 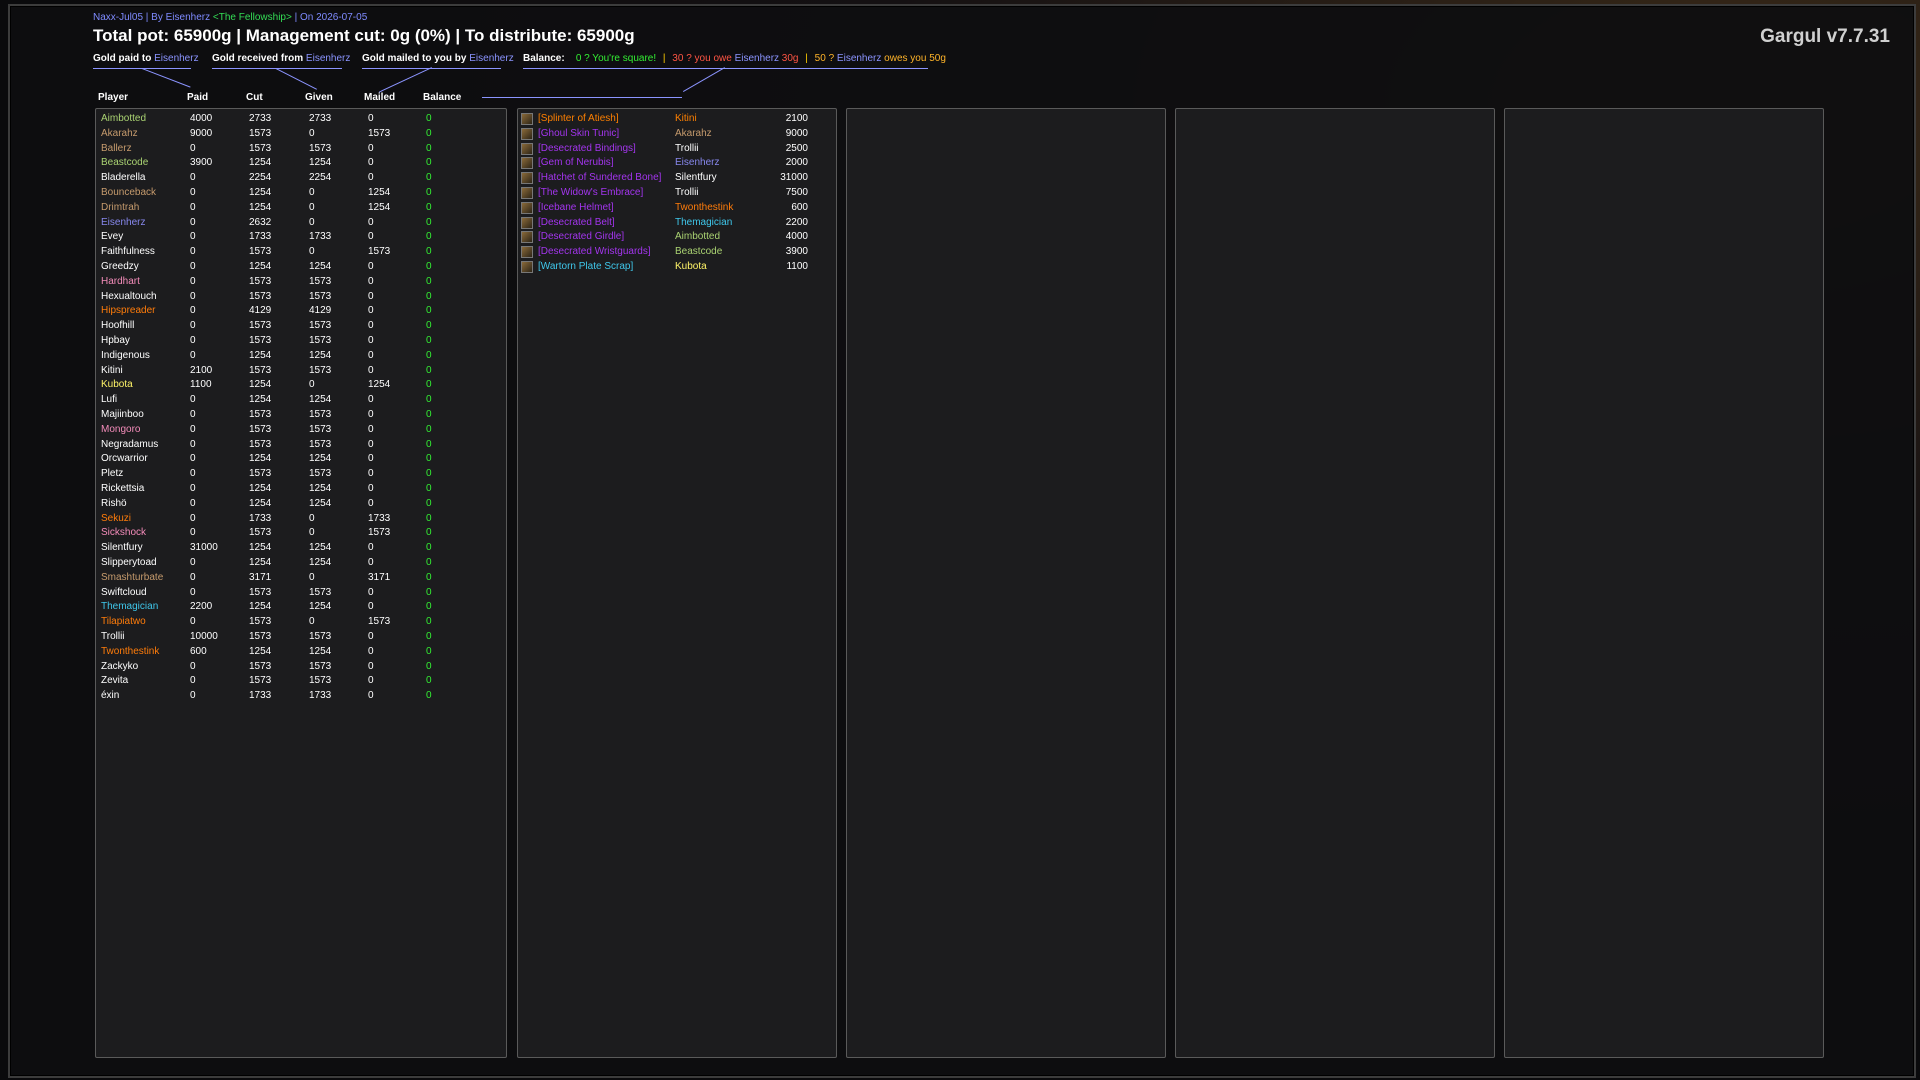 What do you see at coordinates (301, 637) in the screenshot?
I see `table-row: Trollii 10000 1573 1573 0 0` at bounding box center [301, 637].